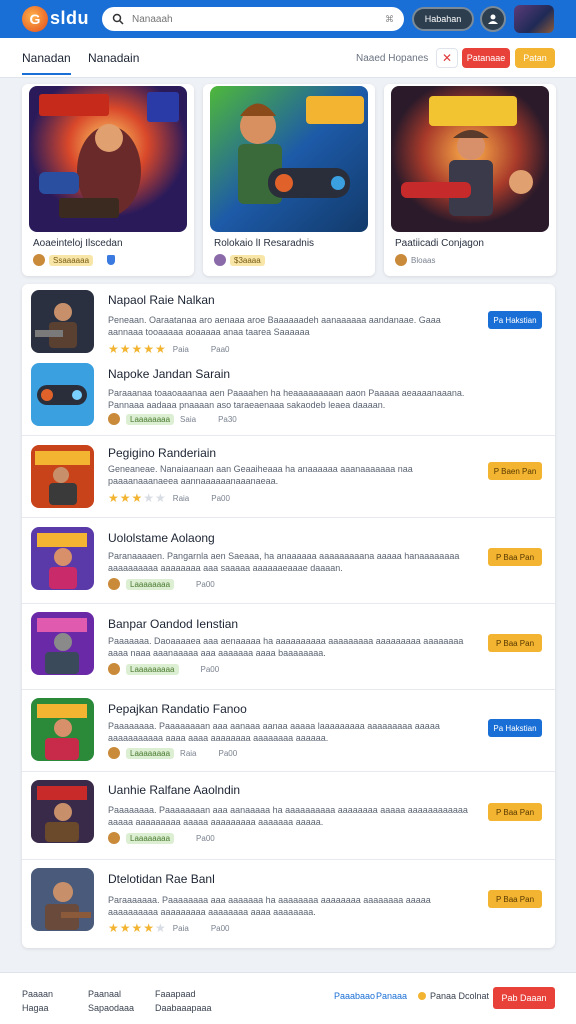  I want to click on game-title: Pegigino Randeriain, so click(162, 453).